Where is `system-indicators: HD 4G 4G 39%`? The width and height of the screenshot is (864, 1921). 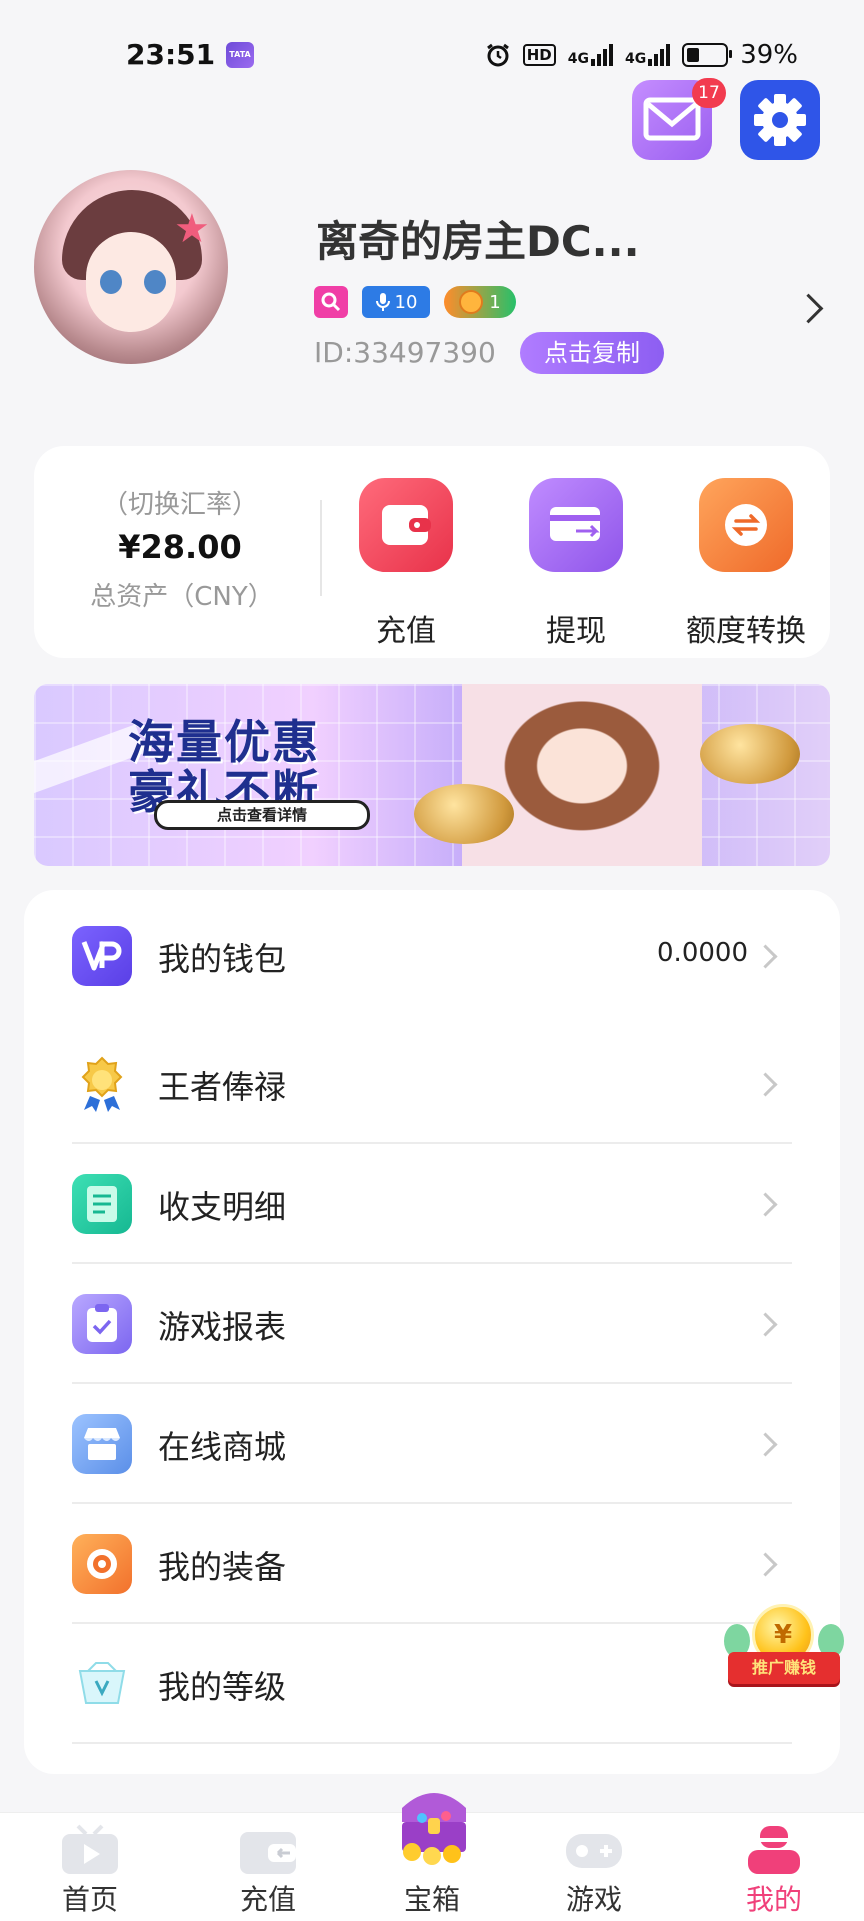 system-indicators: HD 4G 4G 39% is located at coordinates (641, 55).